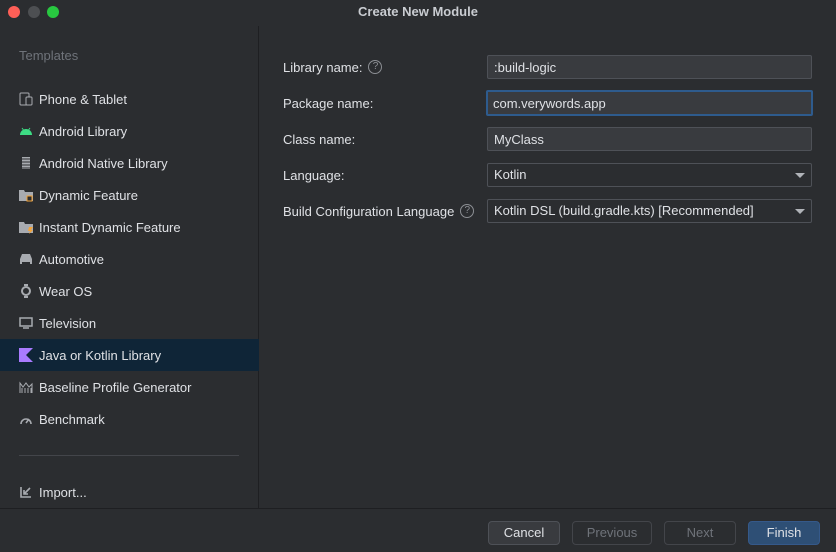  What do you see at coordinates (649, 67) in the screenshot?
I see `library-name-input` at bounding box center [649, 67].